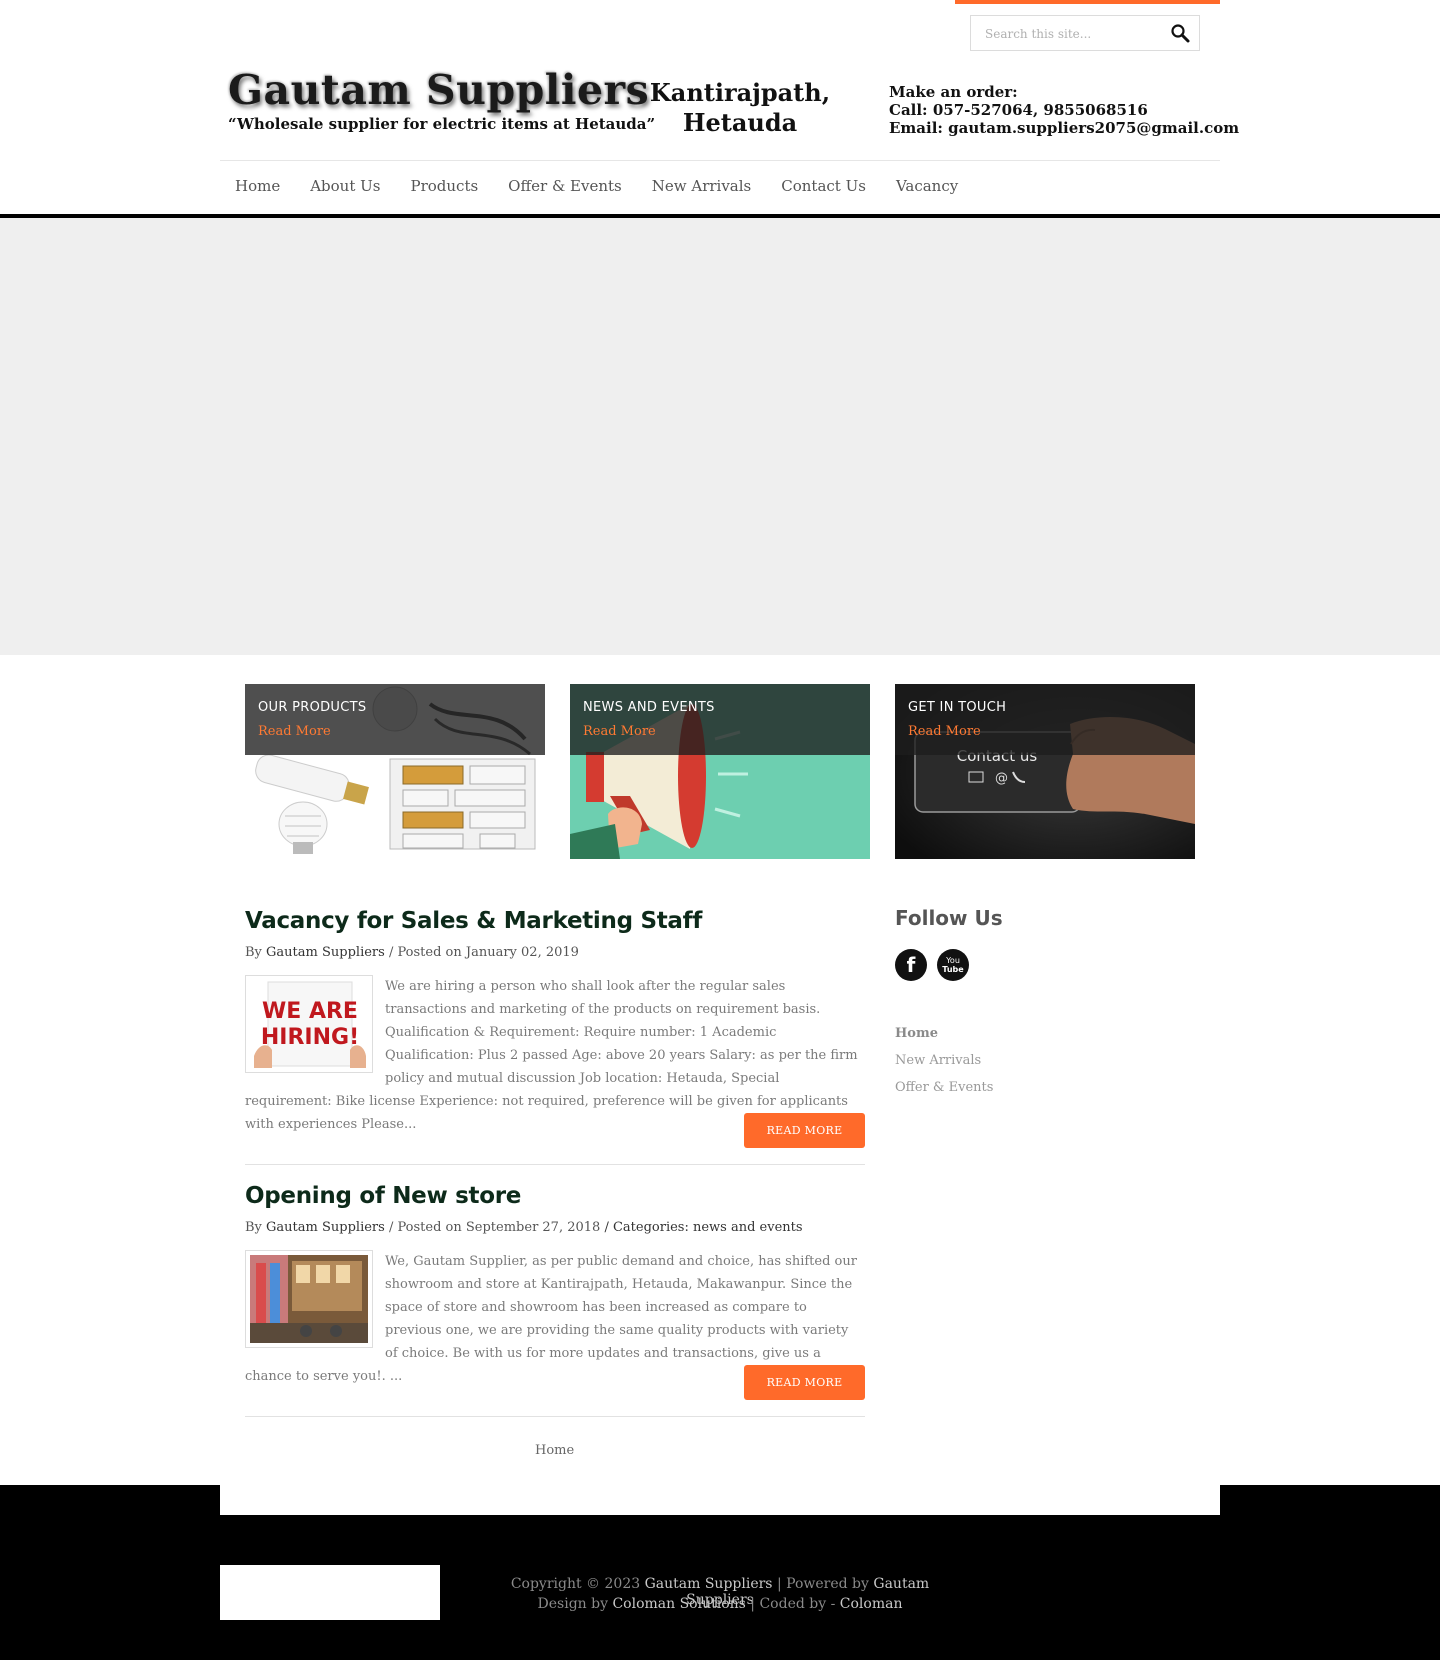 The height and width of the screenshot is (1660, 1440). What do you see at coordinates (312, 707) in the screenshot?
I see `feature-title: OUR PRODUCTS` at bounding box center [312, 707].